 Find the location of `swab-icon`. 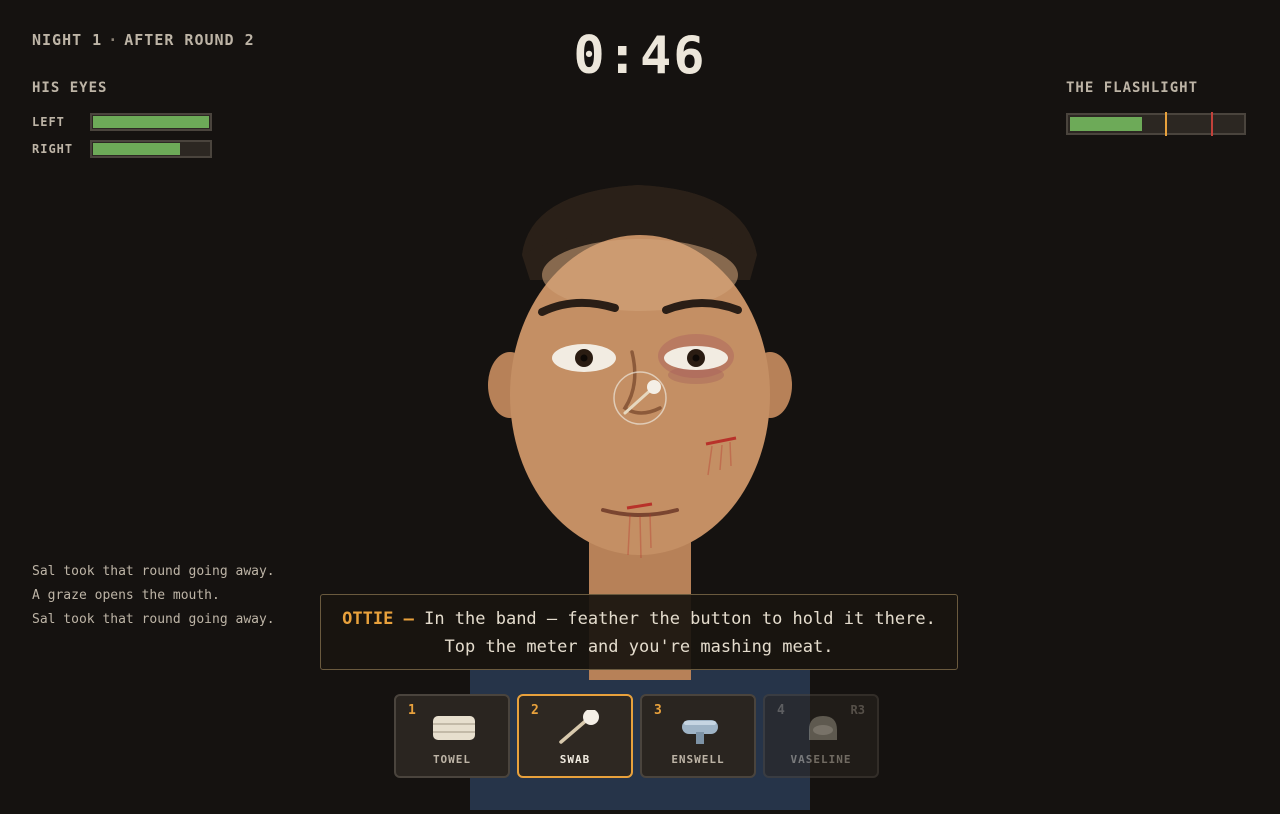

swab-icon is located at coordinates (579, 727).